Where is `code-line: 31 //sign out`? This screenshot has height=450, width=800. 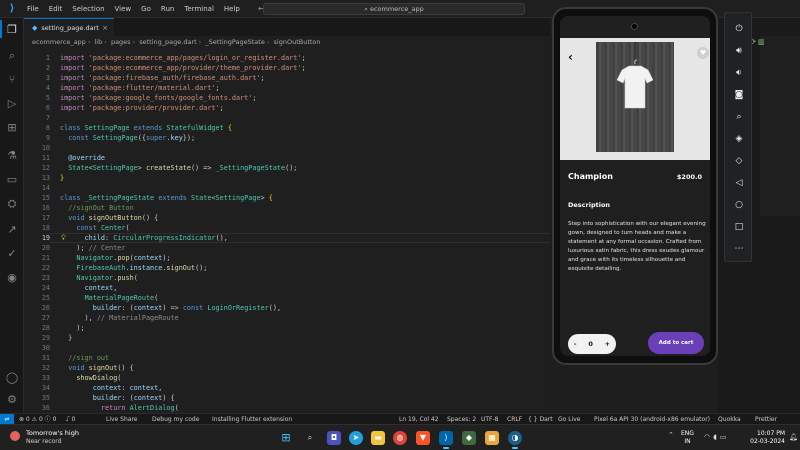
code-line: 31 //sign out is located at coordinates (287, 358).